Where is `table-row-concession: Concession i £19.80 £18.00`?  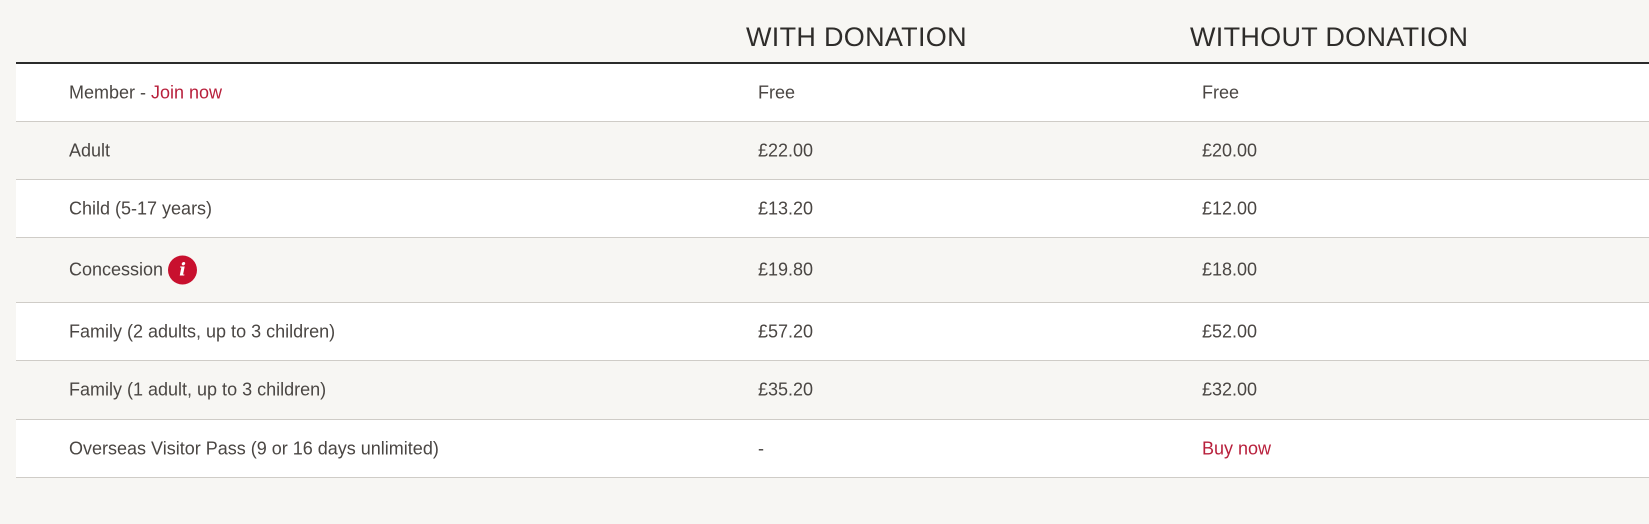
table-row-concession: Concession i £19.80 £18.00 is located at coordinates (832, 270).